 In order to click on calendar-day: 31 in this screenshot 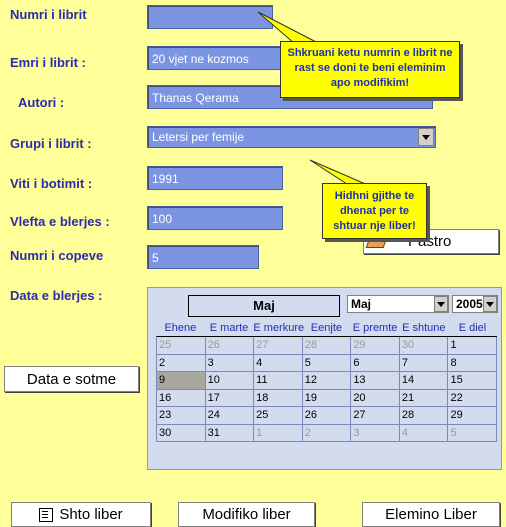, I will do `click(230, 433)`.